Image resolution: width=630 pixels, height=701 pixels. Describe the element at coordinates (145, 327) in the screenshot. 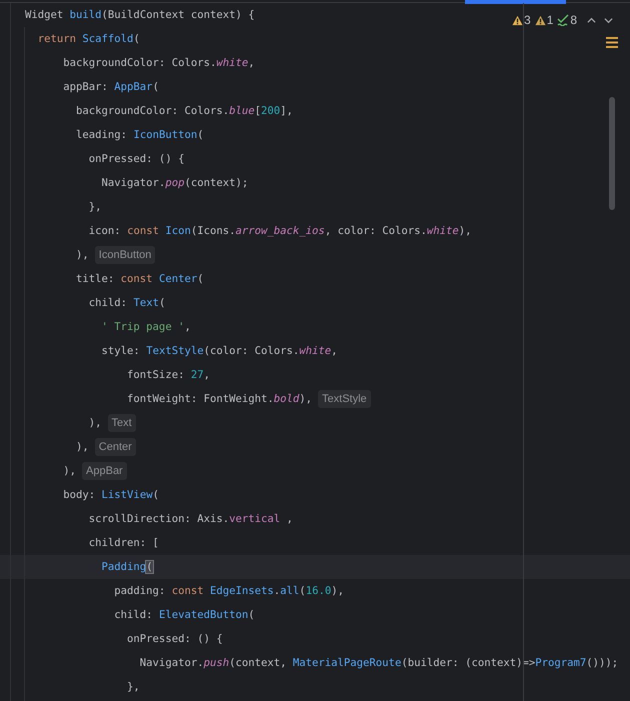

I see `code-line: ' Trip page ',` at that location.